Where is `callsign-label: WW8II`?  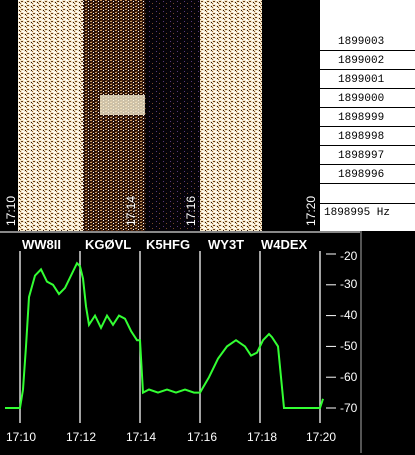 callsign-label: WW8II is located at coordinates (41, 244).